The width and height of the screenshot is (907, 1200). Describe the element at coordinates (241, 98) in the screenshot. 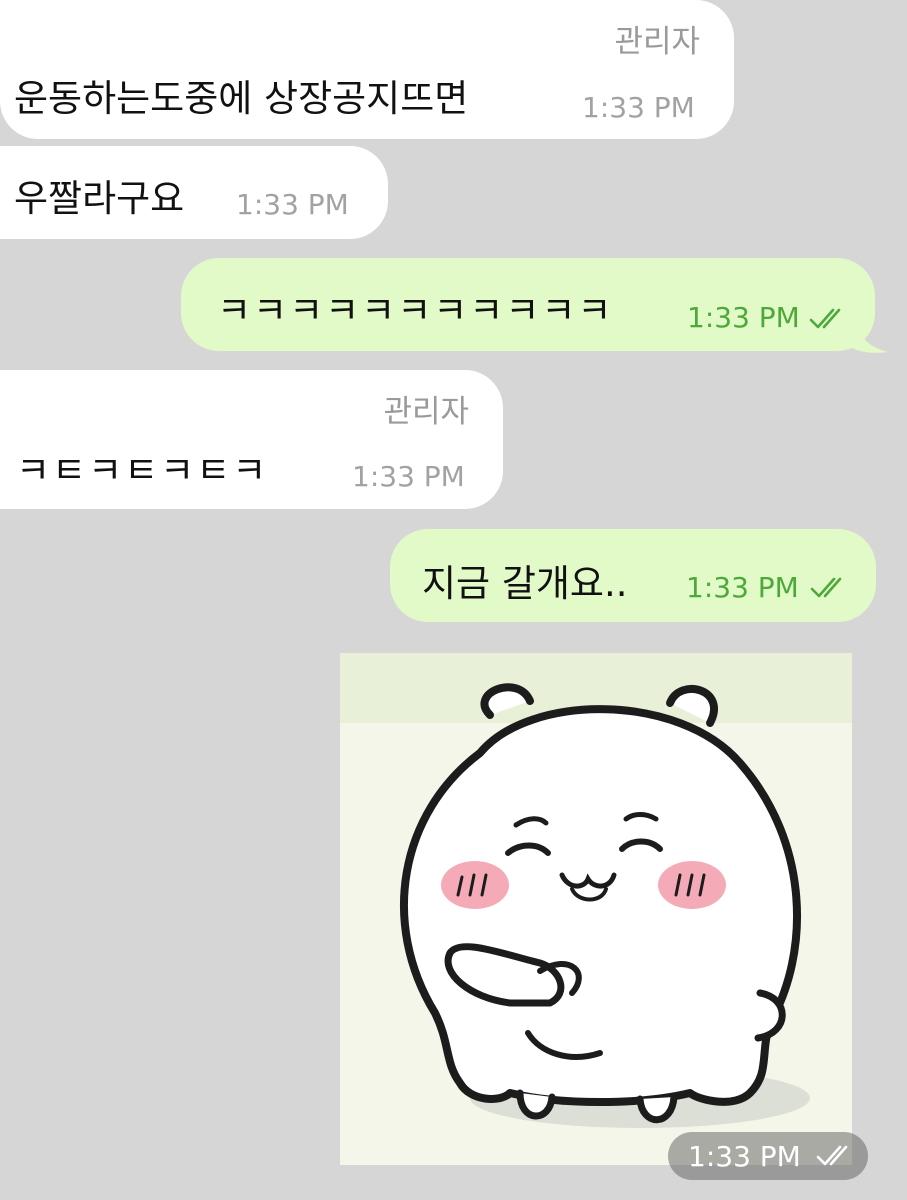

I see `message-text: 운동하는도중에 상장공지뜨면` at that location.